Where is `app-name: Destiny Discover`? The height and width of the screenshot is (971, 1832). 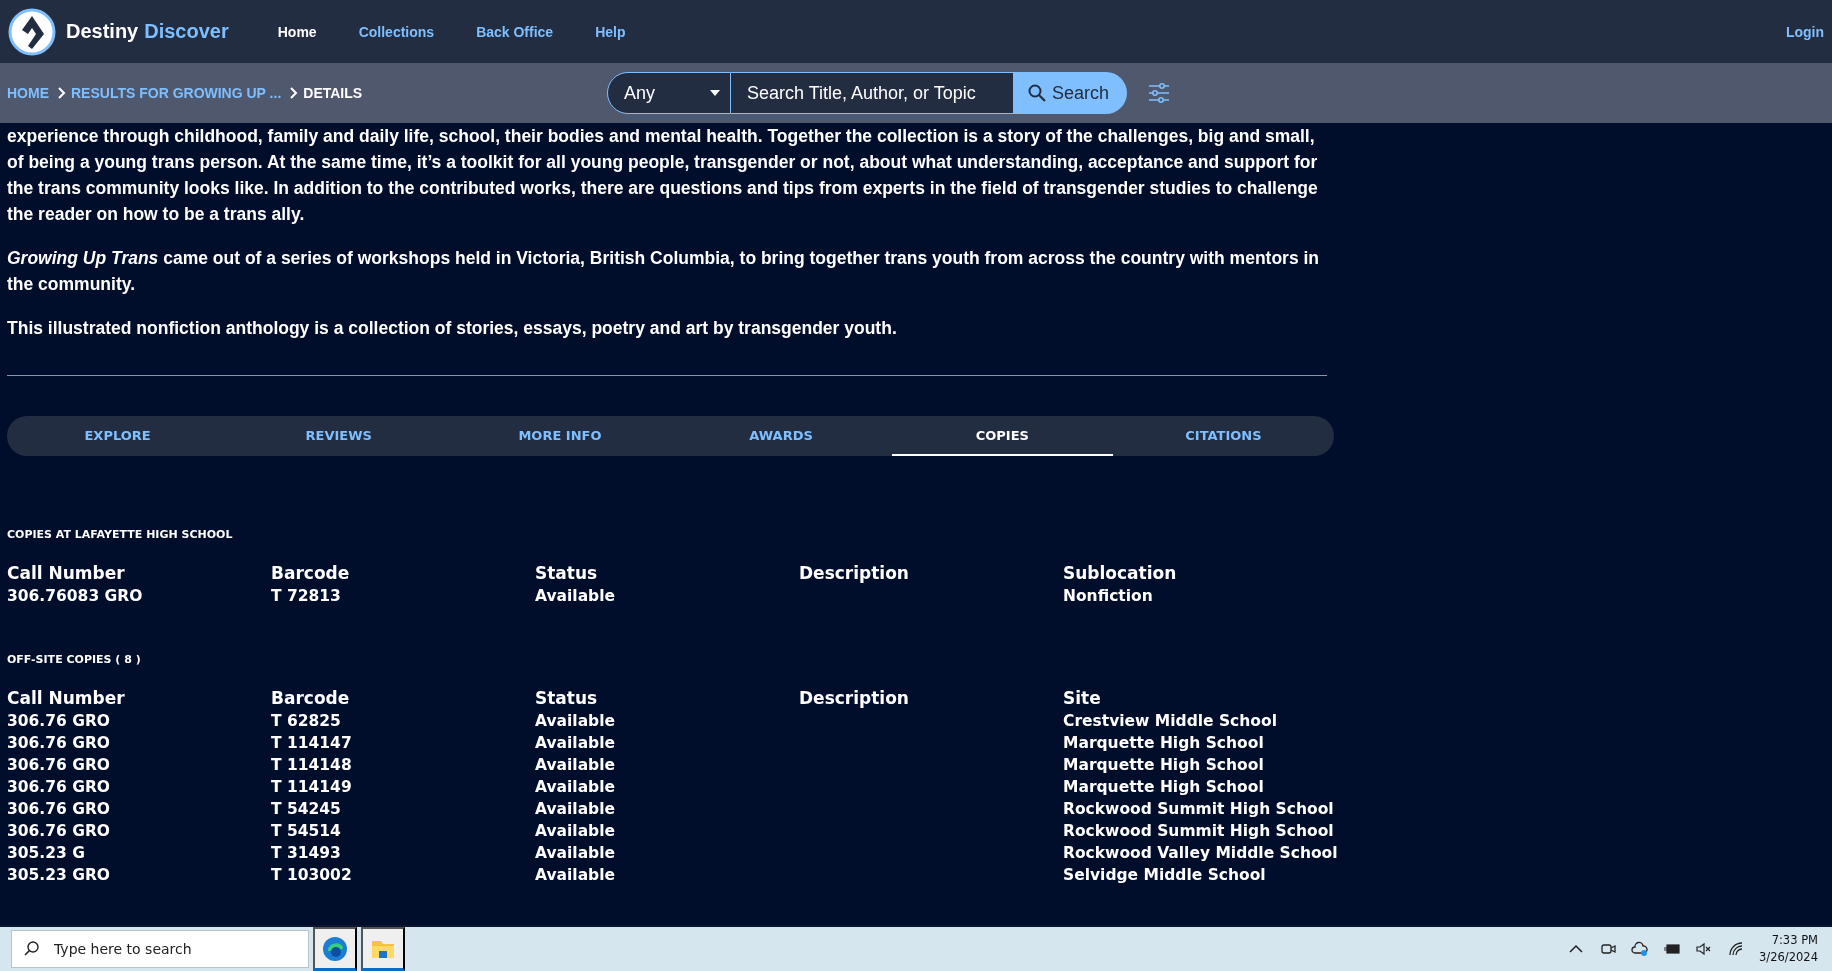 app-name: Destiny Discover is located at coordinates (147, 31).